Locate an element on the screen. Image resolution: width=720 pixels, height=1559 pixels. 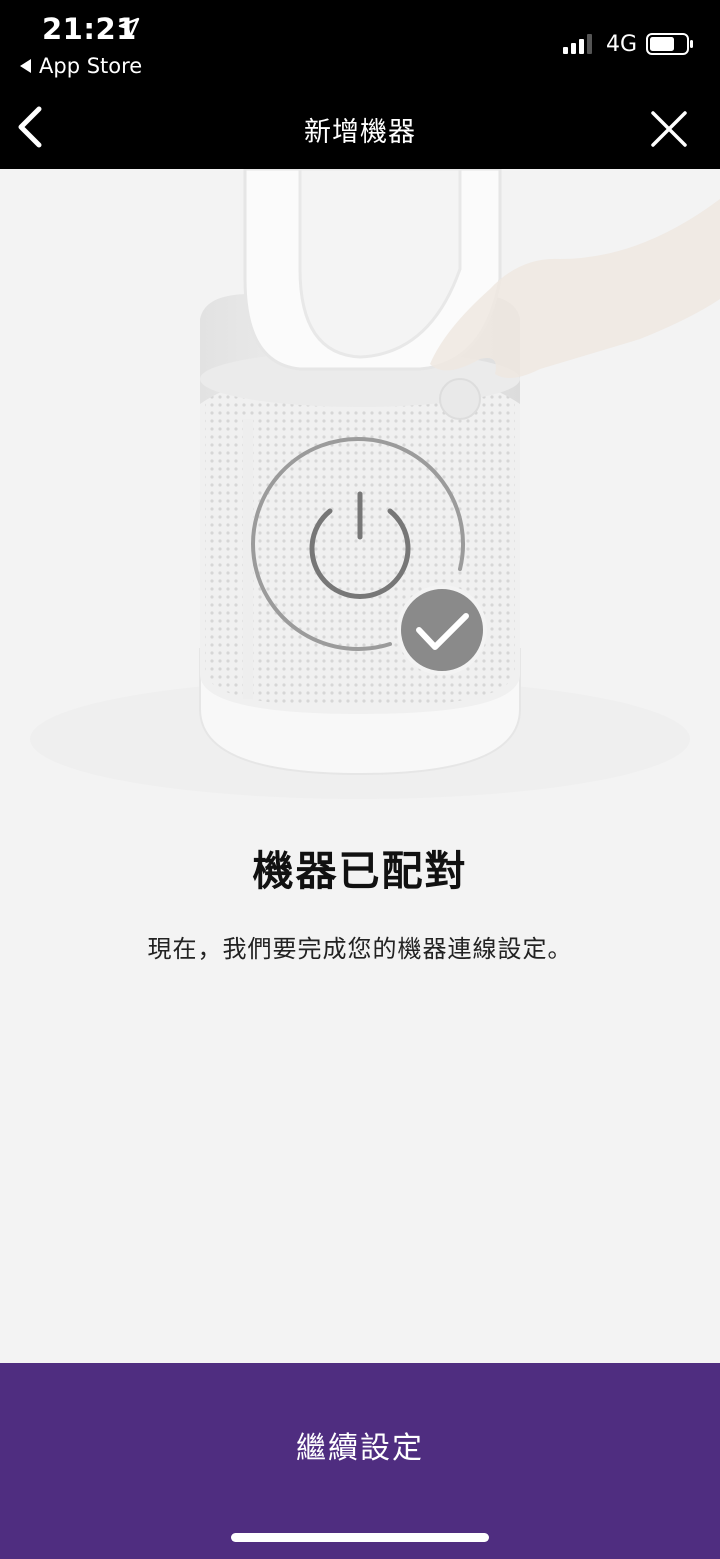
setup-description: 現在，我們要完成您的機器連線設定。 is located at coordinates (360, 949).